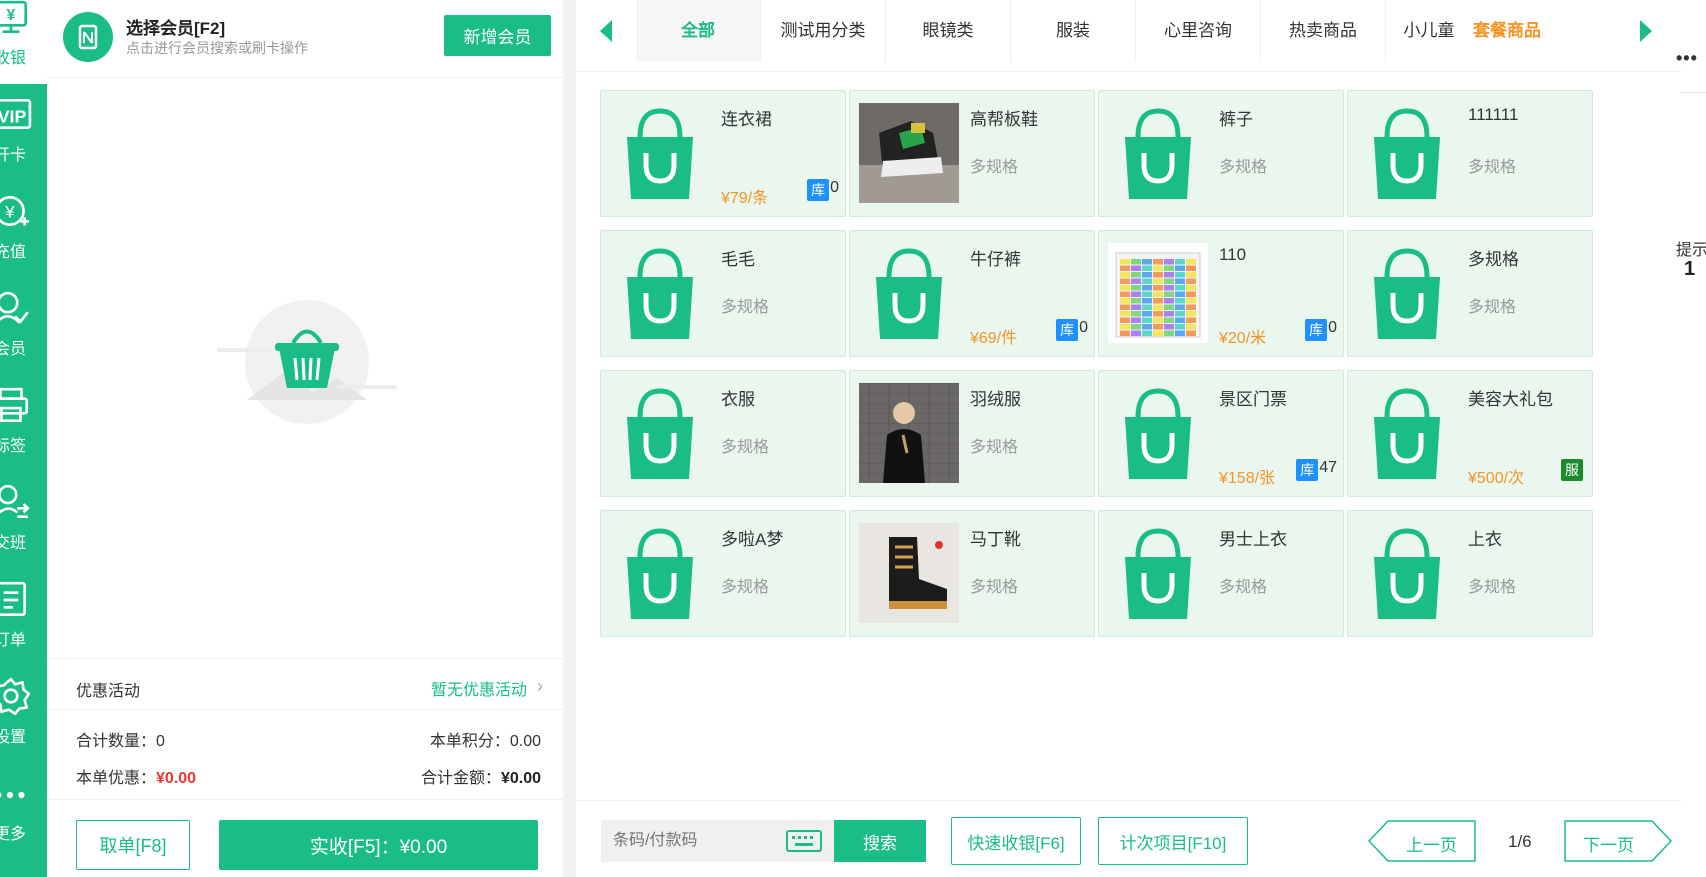 The height and width of the screenshot is (877, 1706). What do you see at coordinates (1198, 31) in the screenshot?
I see `category-tab-4: 心里咨询` at bounding box center [1198, 31].